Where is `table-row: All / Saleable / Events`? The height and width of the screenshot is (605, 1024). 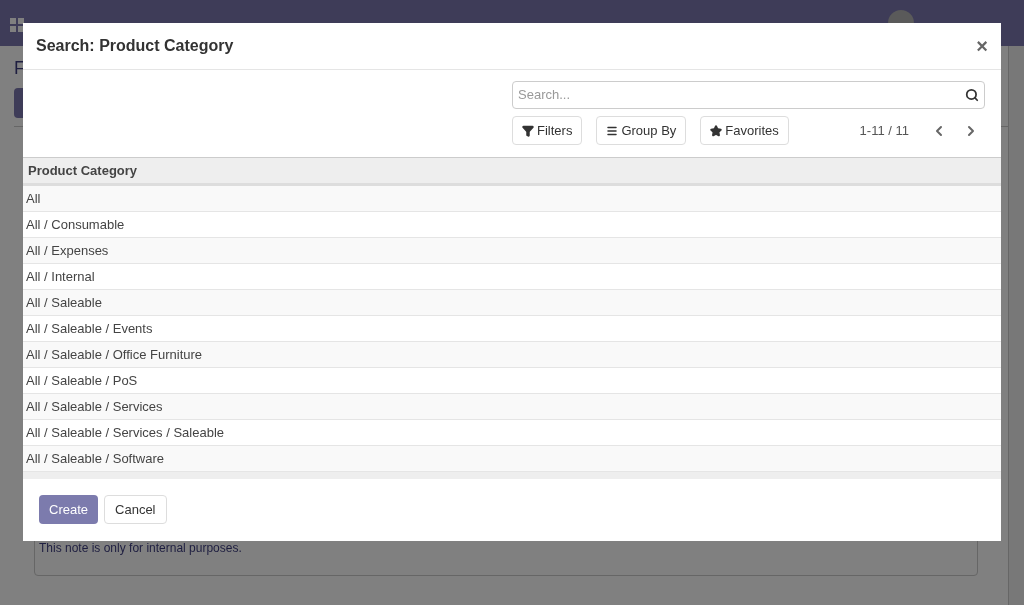
table-row: All / Saleable / Events is located at coordinates (512, 329).